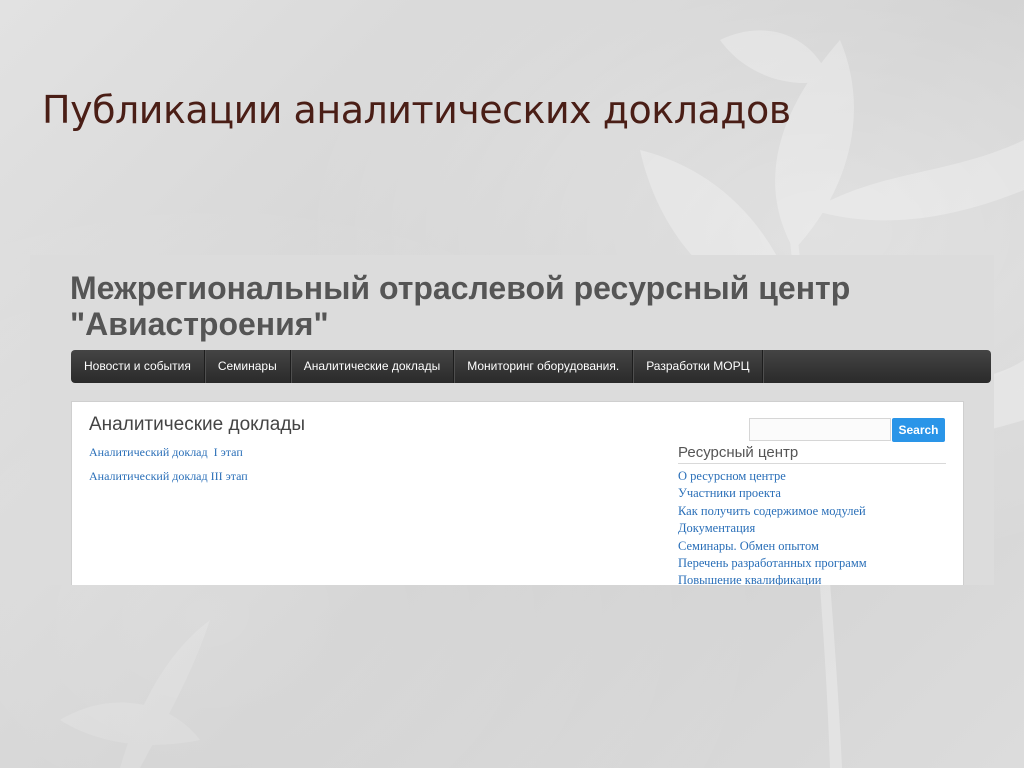 This screenshot has height=768, width=1024. Describe the element at coordinates (197, 424) in the screenshot. I see `content-heading: Аналитические доклады` at that location.